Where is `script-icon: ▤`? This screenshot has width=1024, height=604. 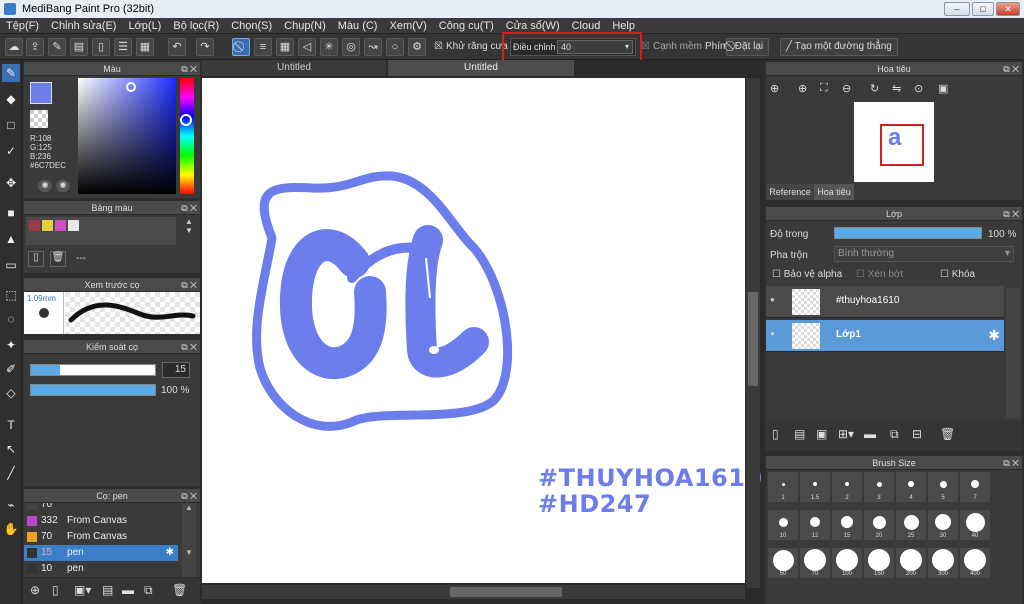 script-icon: ▤ is located at coordinates (107, 590).